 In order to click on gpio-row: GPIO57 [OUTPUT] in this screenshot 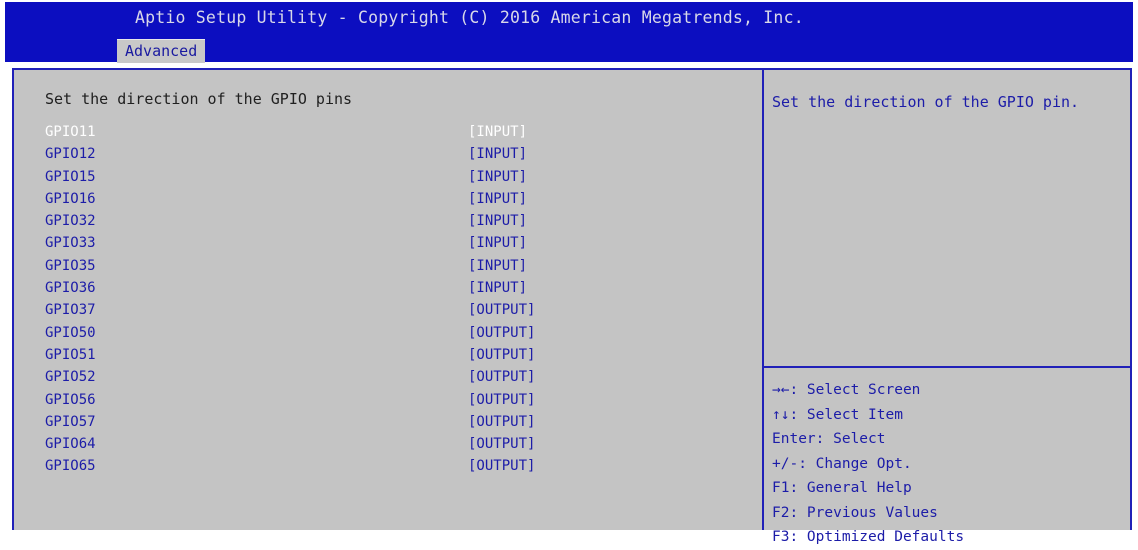, I will do `click(345, 423)`.